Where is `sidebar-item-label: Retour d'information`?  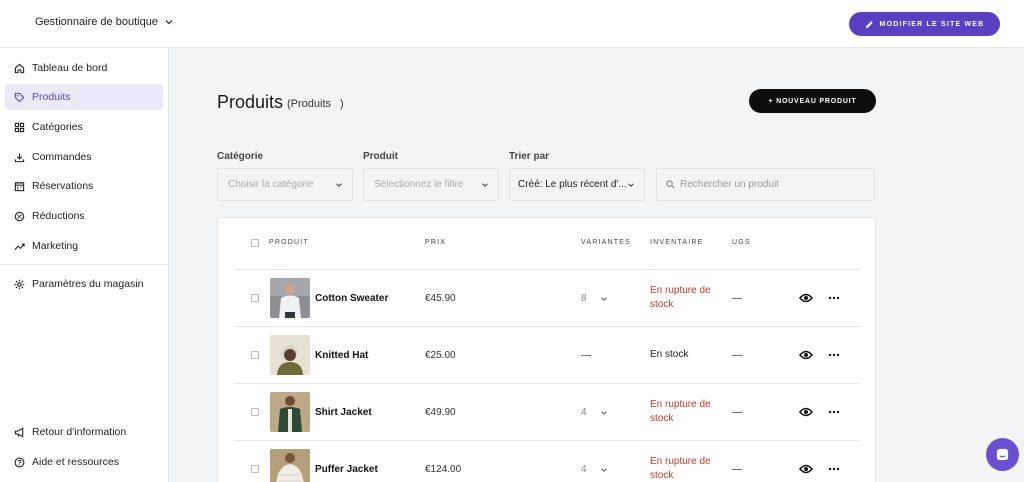 sidebar-item-label: Retour d'information is located at coordinates (79, 432).